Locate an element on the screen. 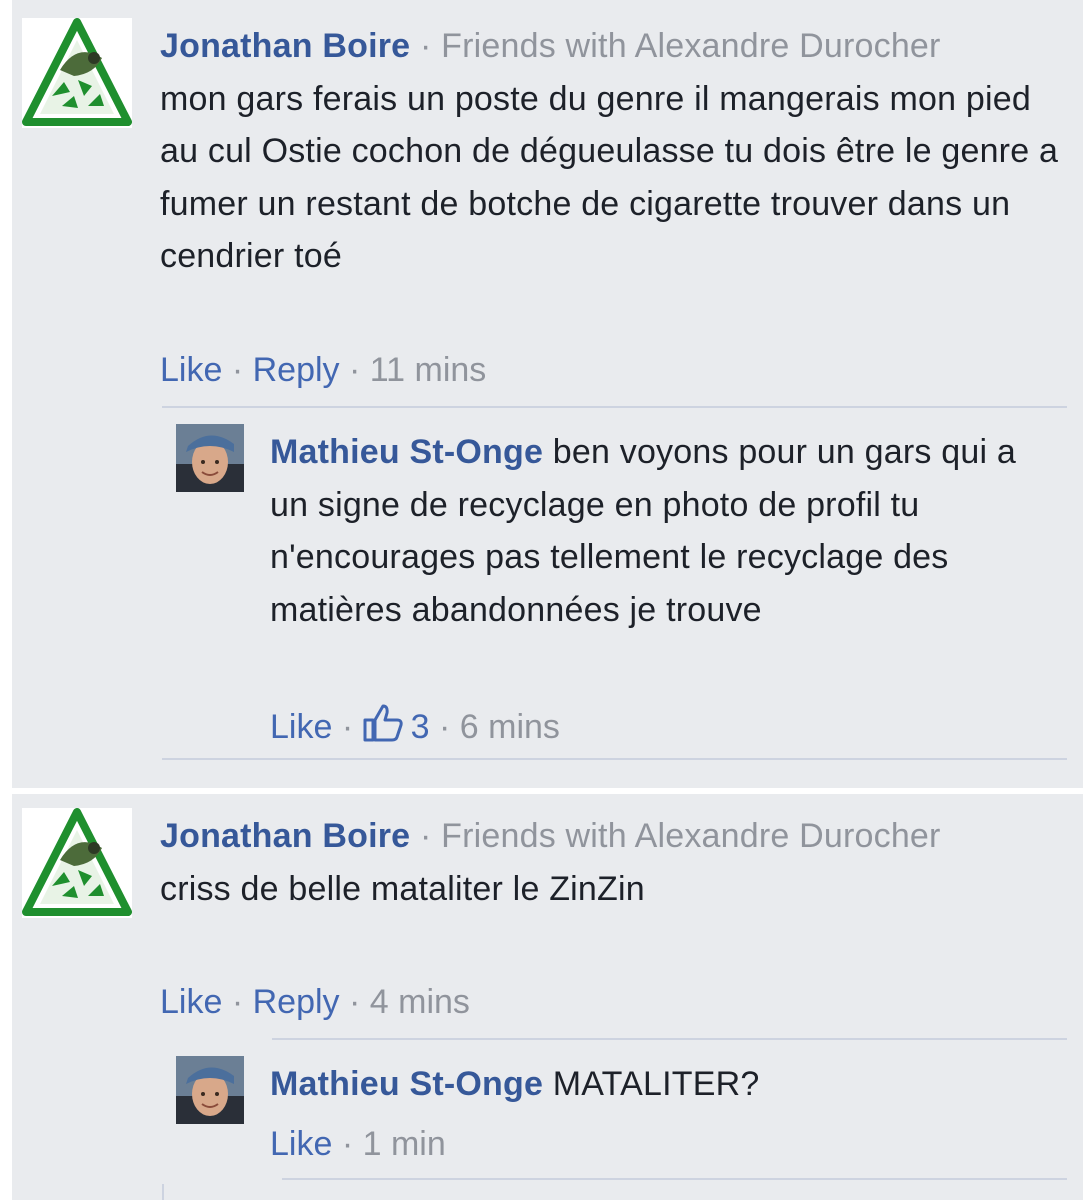  thumbs-up-icon is located at coordinates (383, 723).